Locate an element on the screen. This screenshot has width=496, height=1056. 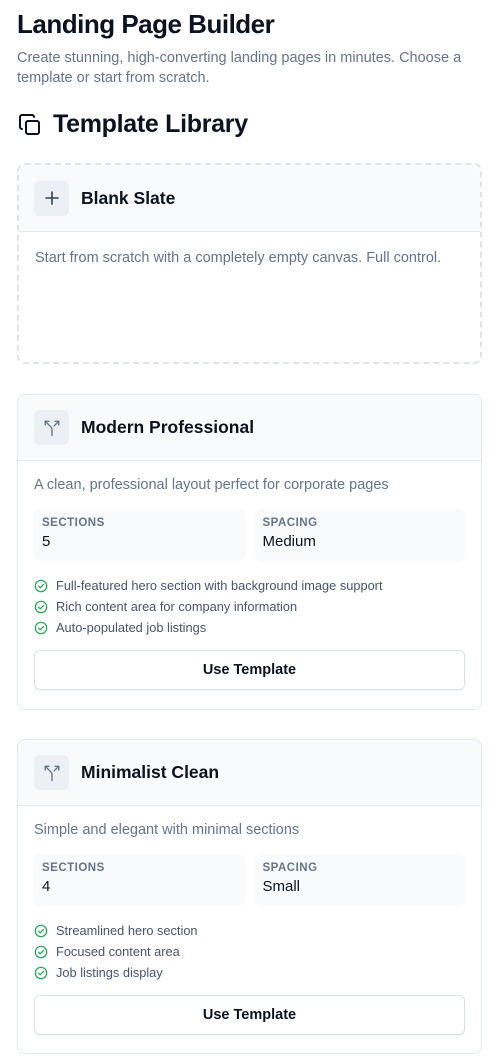
card-title: Modern Professional is located at coordinates (168, 427).